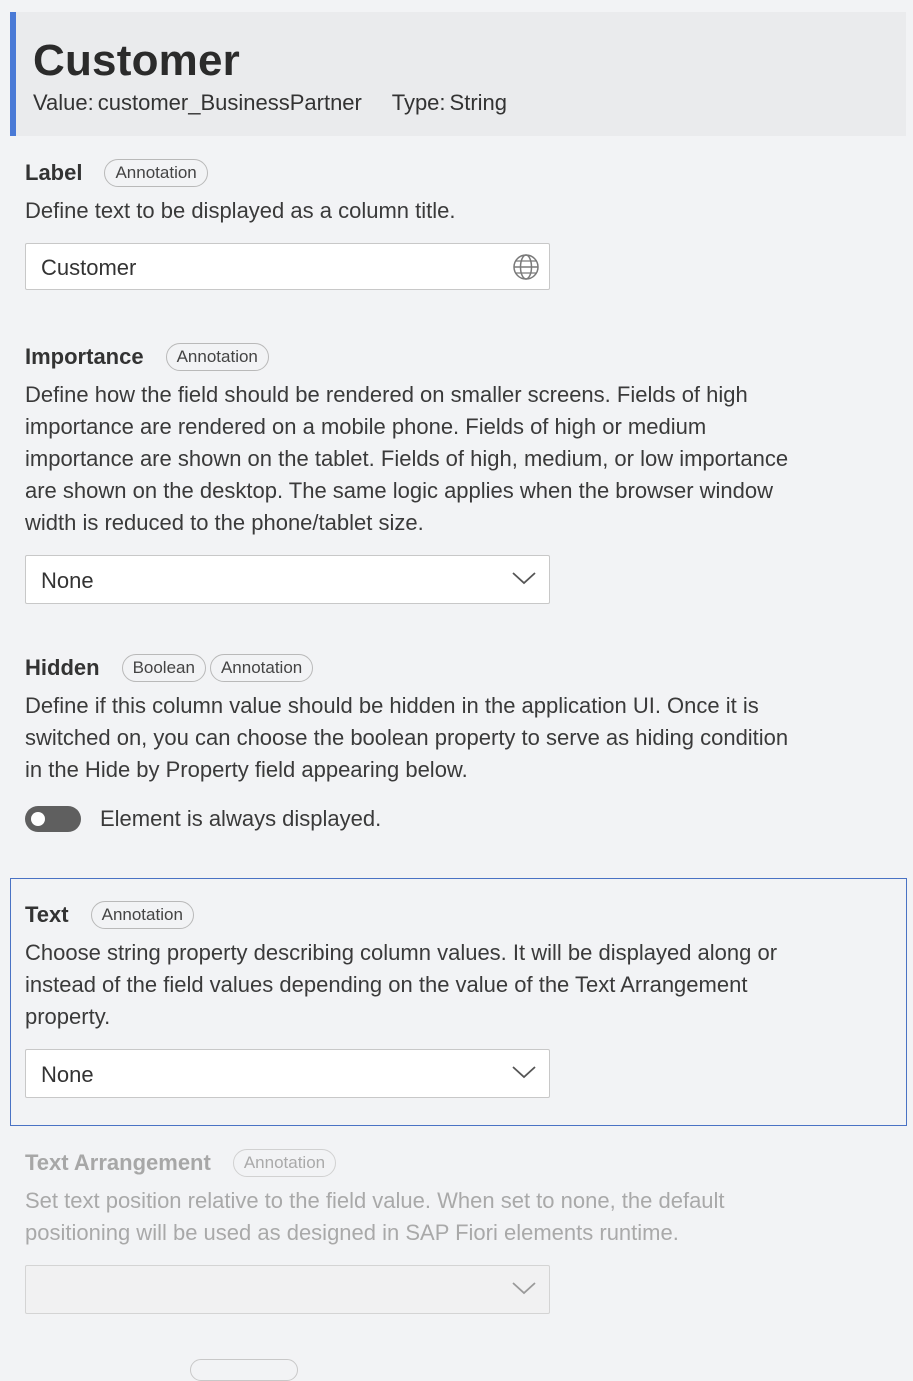 This screenshot has height=1381, width=913. Describe the element at coordinates (53, 819) in the screenshot. I see `hidden-toggle` at that location.